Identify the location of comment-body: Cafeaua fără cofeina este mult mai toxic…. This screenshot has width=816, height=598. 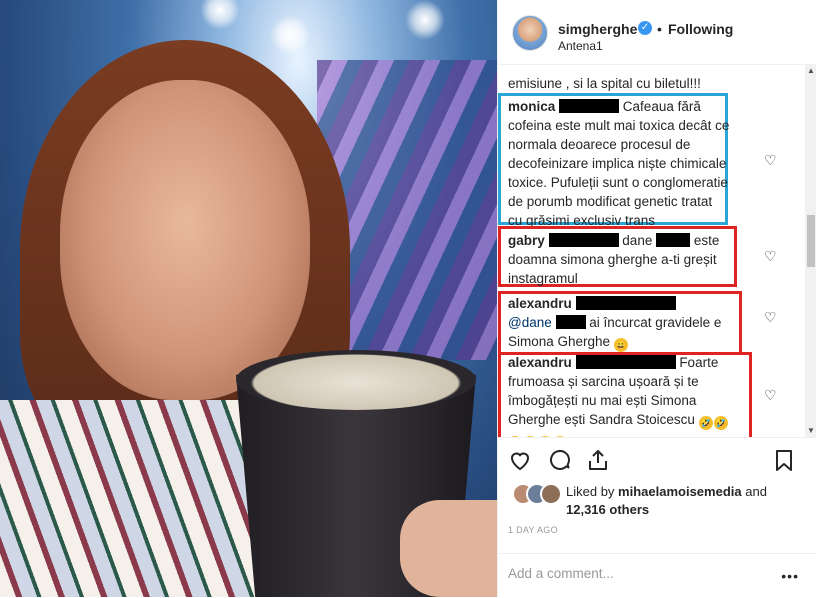
(619, 163).